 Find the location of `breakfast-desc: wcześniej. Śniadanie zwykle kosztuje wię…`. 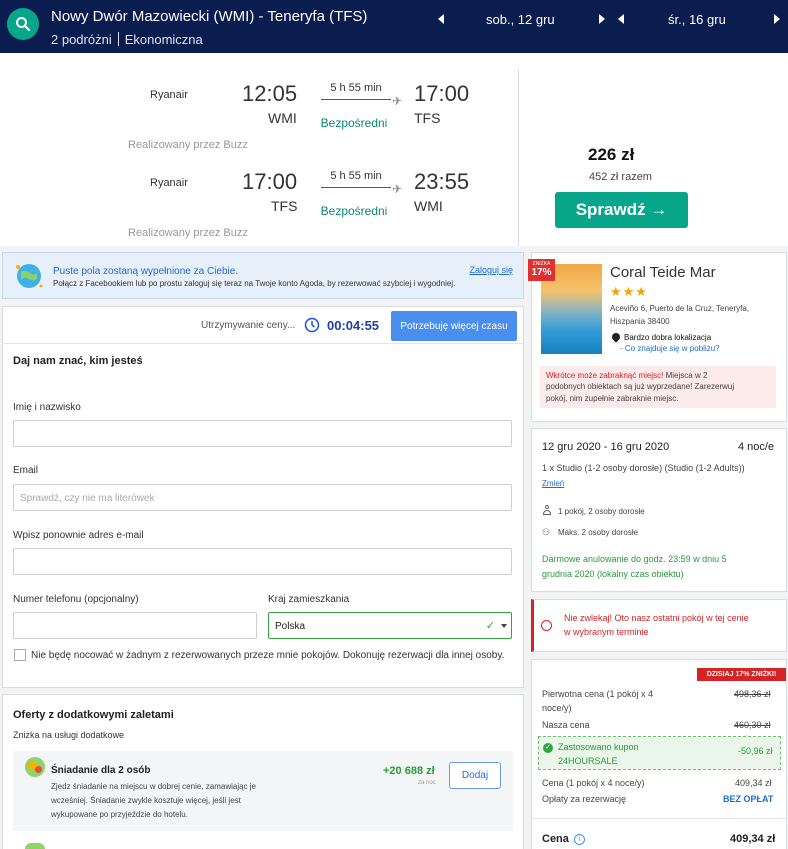

breakfast-desc: wcześniej. Śniadanie zwykle kosztuje wię… is located at coordinates (146, 800).